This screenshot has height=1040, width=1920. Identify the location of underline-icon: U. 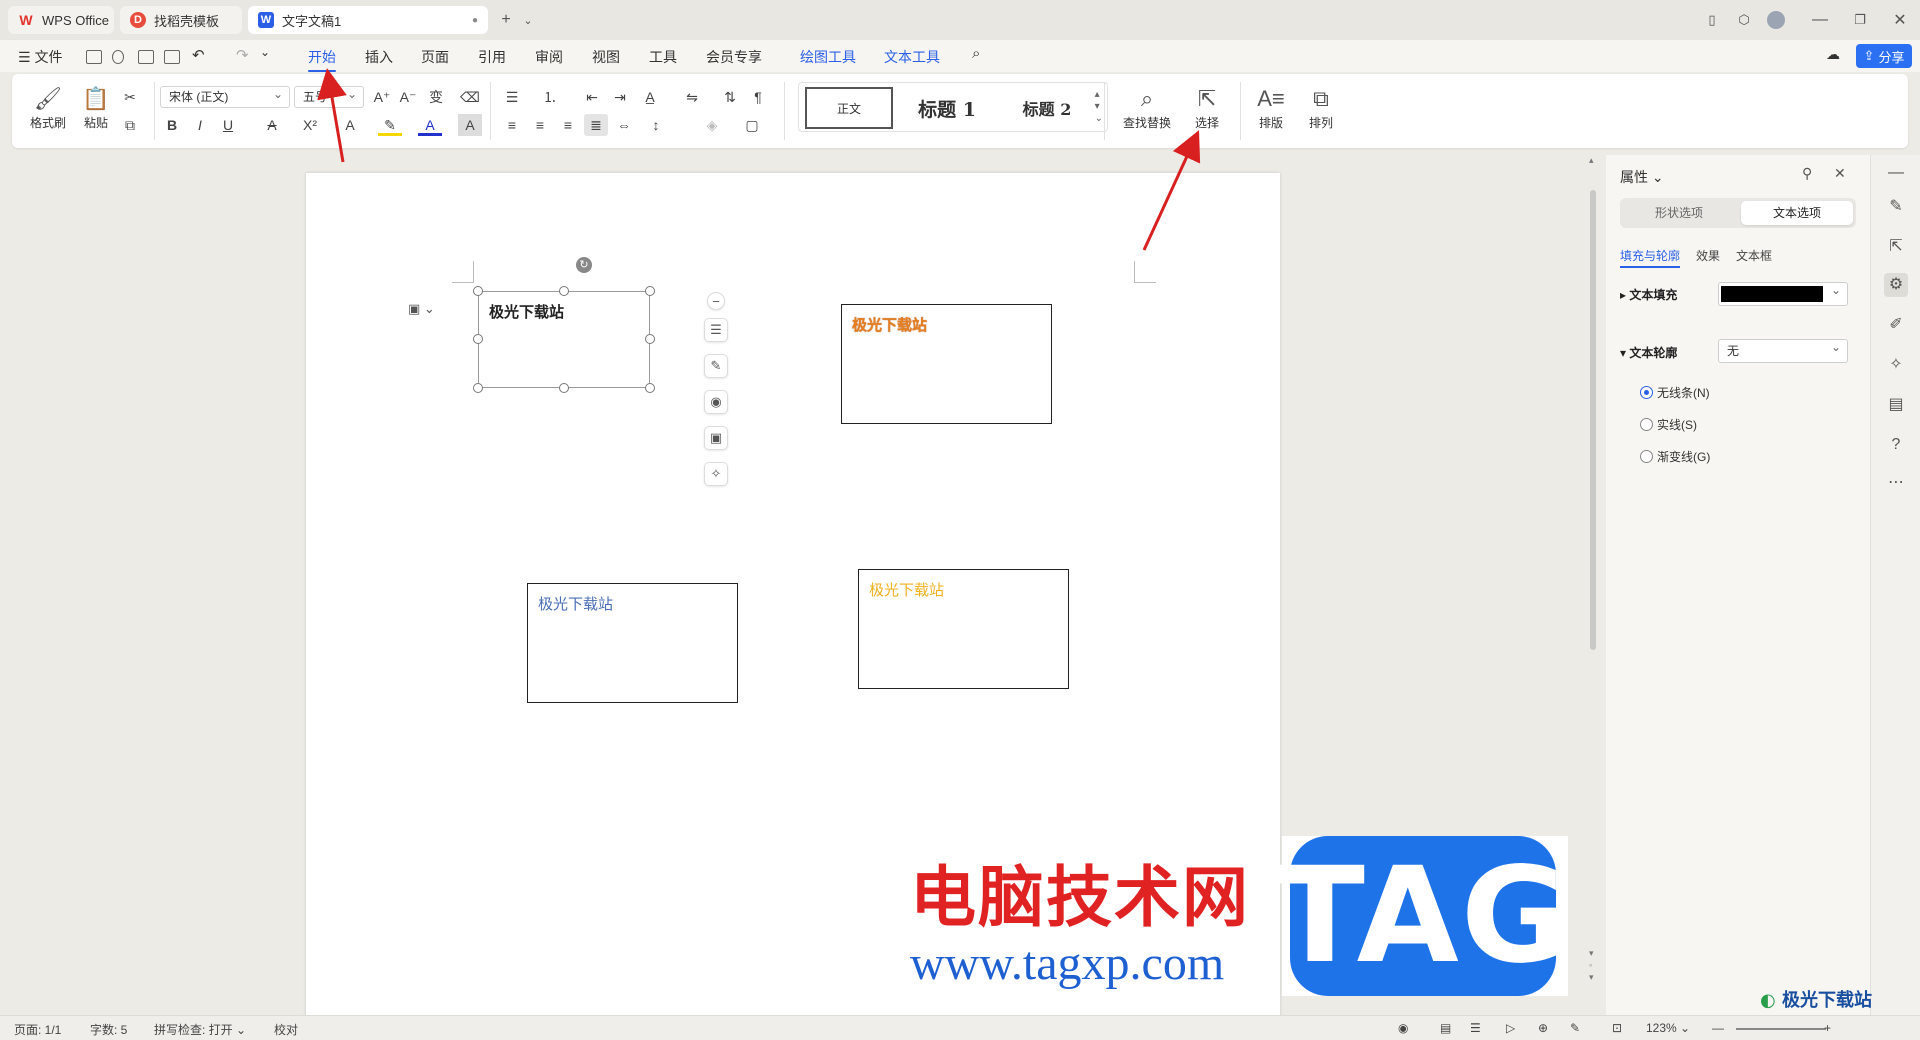
(228, 125).